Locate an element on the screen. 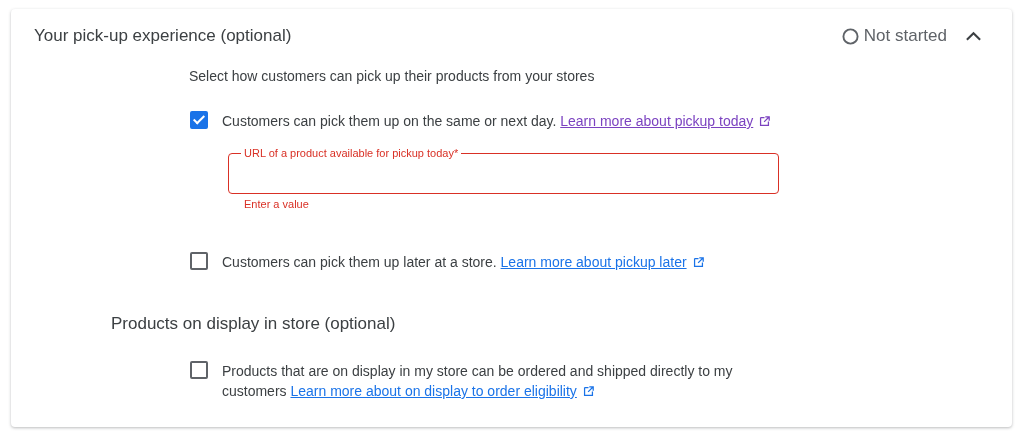  url-input-field: URL of a product available for pickup today* is located at coordinates (503, 170).